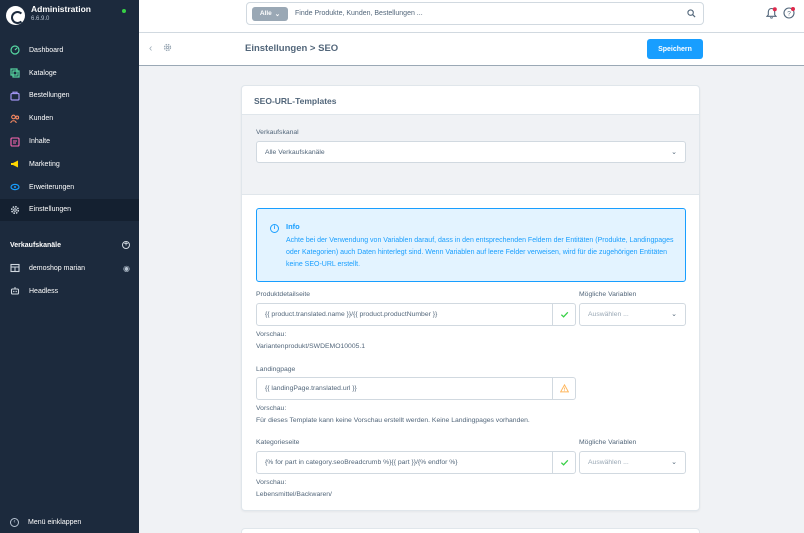  I want to click on category-preview-value: Lebensmittel/Backwaren/, so click(294, 494).